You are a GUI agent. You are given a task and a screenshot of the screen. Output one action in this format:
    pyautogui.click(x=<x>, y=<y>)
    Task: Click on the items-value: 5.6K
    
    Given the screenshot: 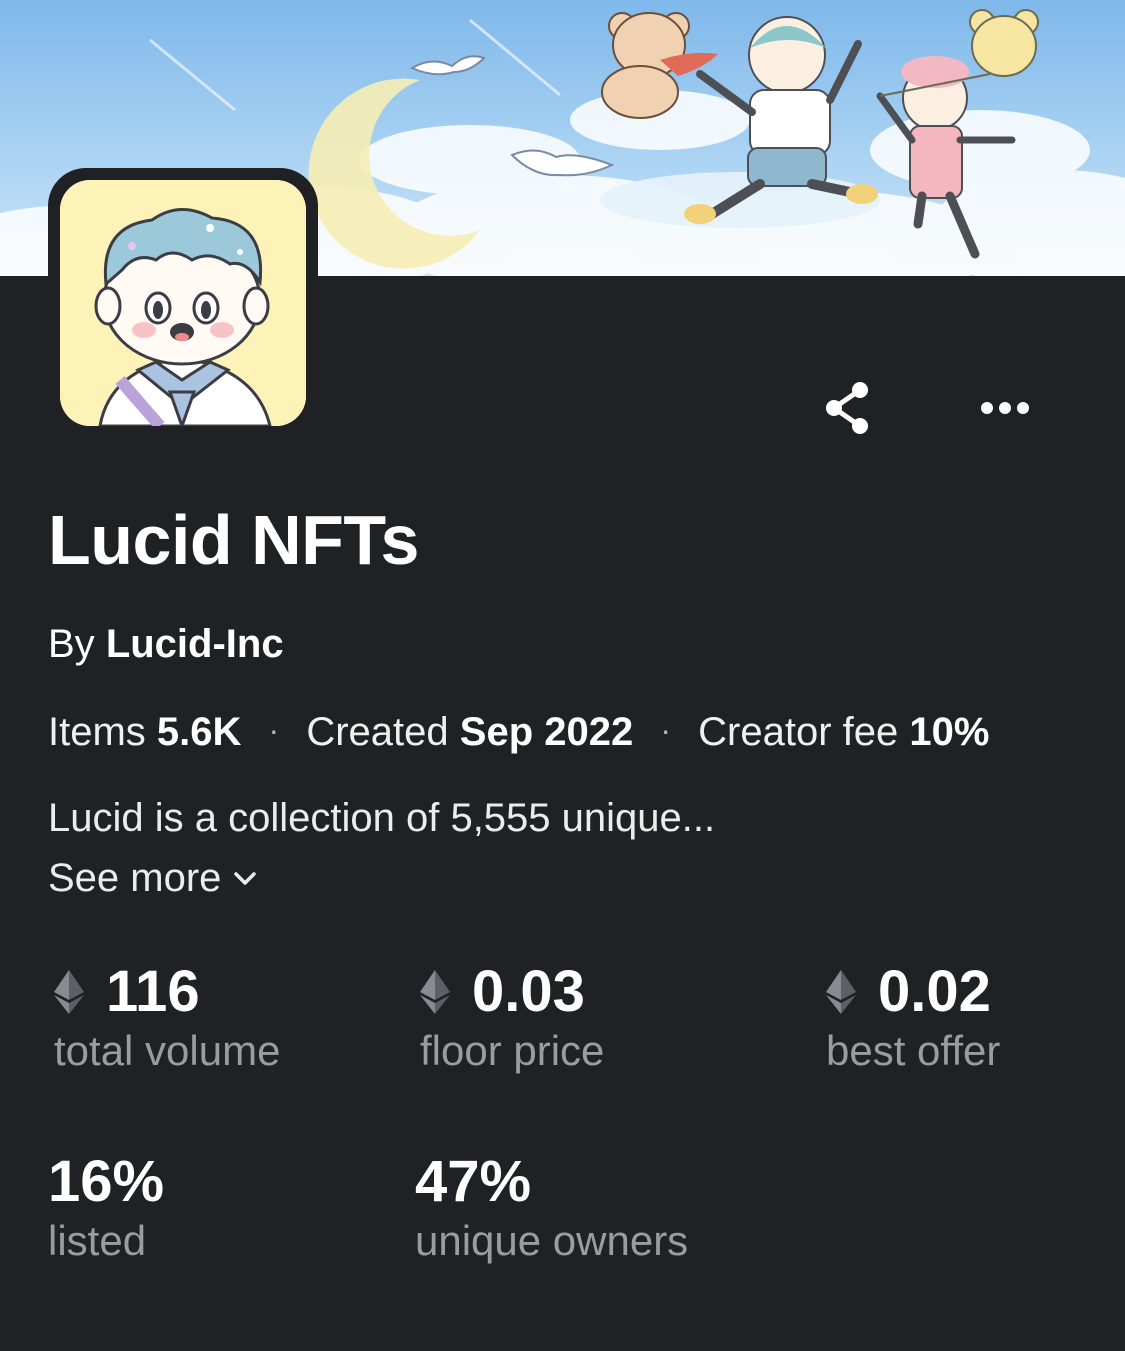 What is the action you would take?
    pyautogui.click(x=199, y=732)
    